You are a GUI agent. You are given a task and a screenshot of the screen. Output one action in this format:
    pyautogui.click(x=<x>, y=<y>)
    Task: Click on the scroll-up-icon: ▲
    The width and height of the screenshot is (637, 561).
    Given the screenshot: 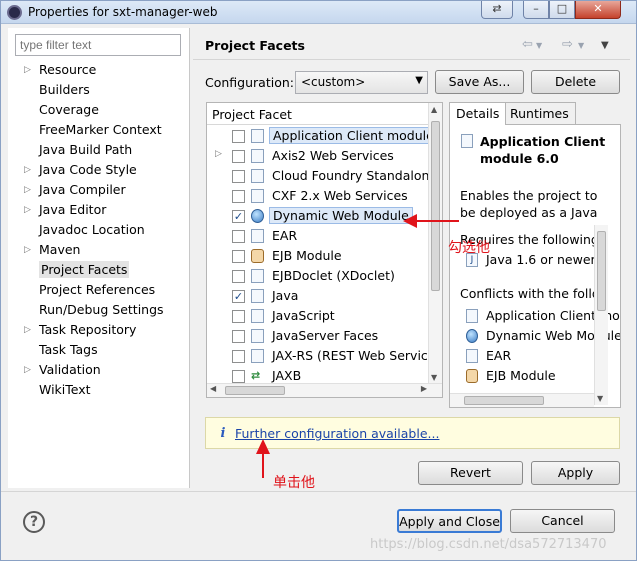 What is the action you would take?
    pyautogui.click(x=434, y=109)
    